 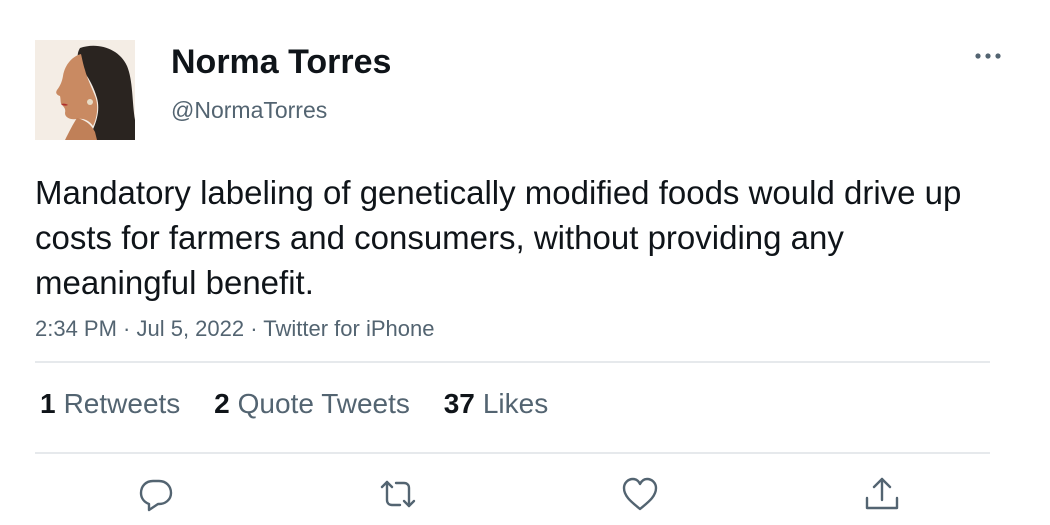 What do you see at coordinates (249, 110) in the screenshot?
I see `author-handle: @NormaTorres` at bounding box center [249, 110].